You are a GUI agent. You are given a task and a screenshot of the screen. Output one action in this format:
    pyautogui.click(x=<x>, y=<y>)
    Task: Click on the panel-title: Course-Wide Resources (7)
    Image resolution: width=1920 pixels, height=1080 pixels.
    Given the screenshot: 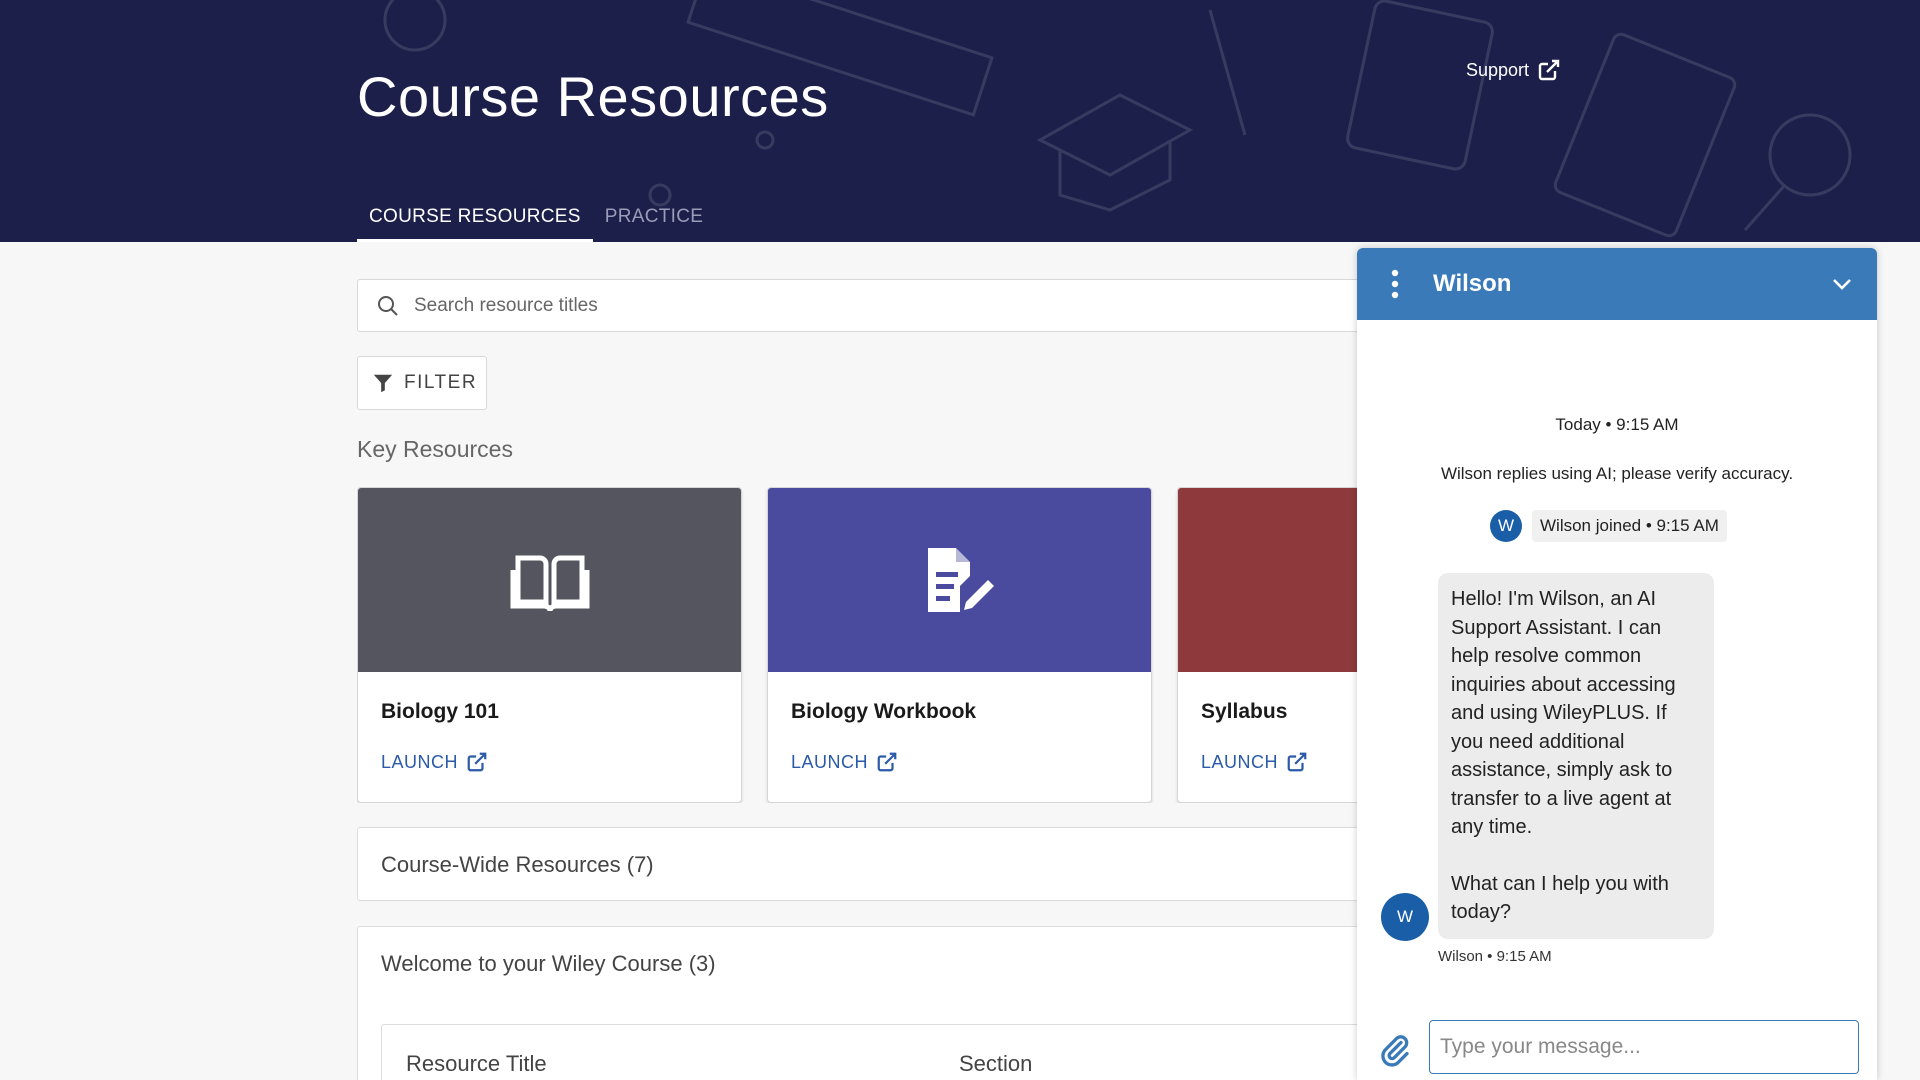 What is the action you would take?
    pyautogui.click(x=517, y=864)
    